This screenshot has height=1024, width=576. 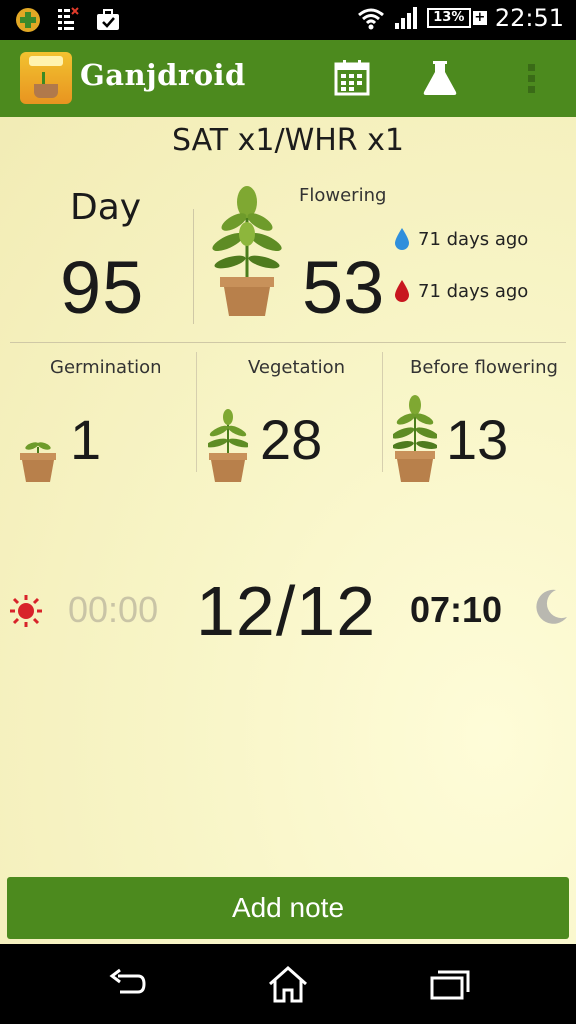 I want to click on add-note-button: Add note, so click(x=288, y=908).